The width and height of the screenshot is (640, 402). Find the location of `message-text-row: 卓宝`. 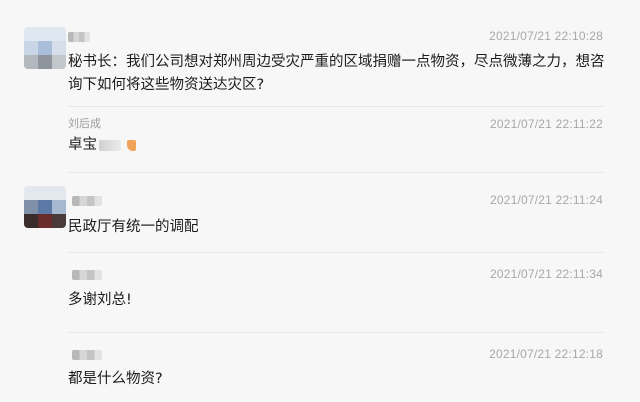

message-text-row: 卓宝 is located at coordinates (338, 145).